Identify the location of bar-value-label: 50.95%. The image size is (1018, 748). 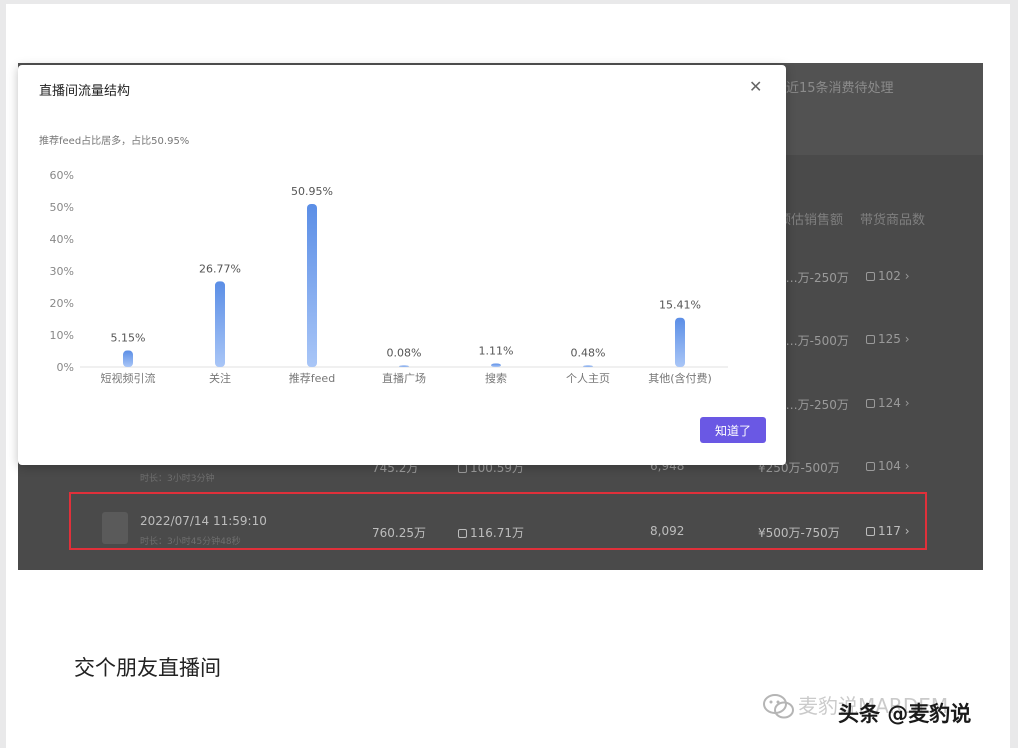
(312, 191).